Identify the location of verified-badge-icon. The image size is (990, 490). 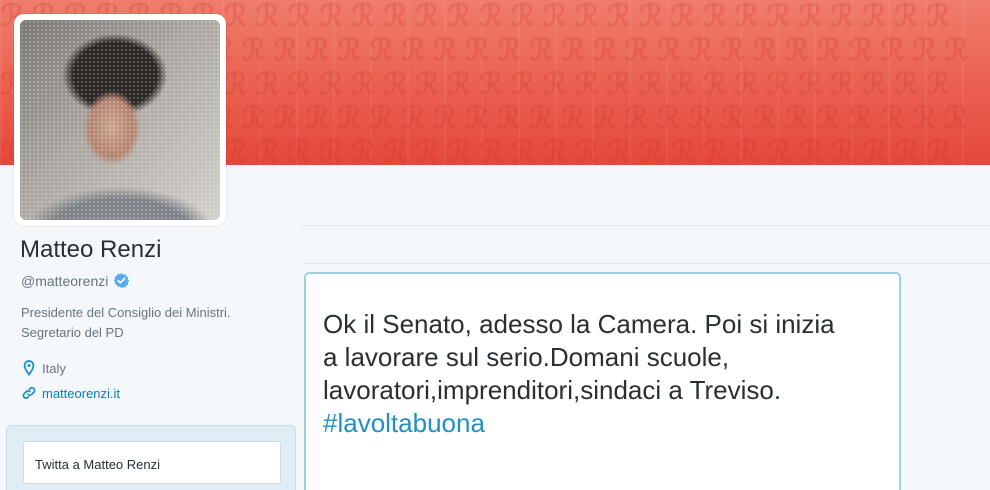
(122, 280).